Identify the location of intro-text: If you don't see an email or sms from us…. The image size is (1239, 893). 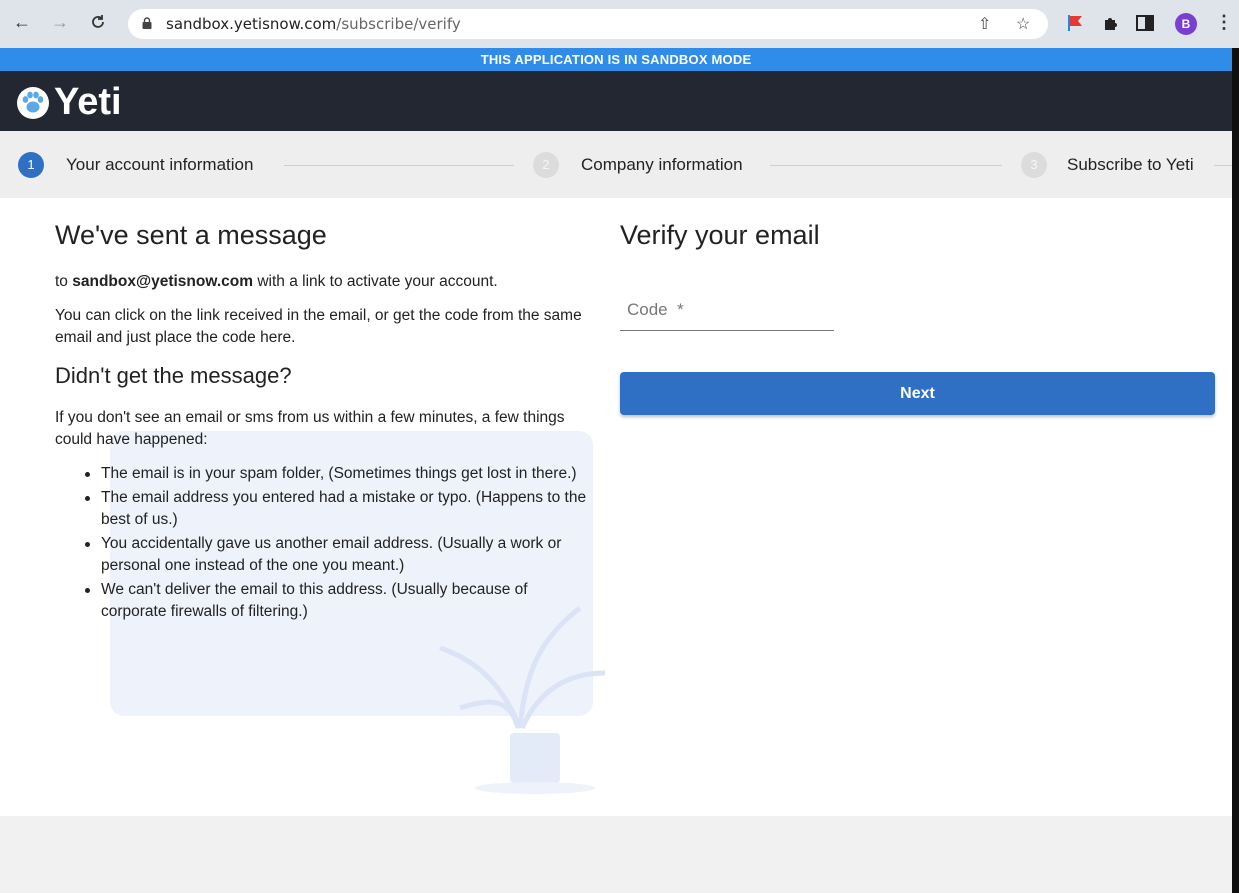
(310, 428).